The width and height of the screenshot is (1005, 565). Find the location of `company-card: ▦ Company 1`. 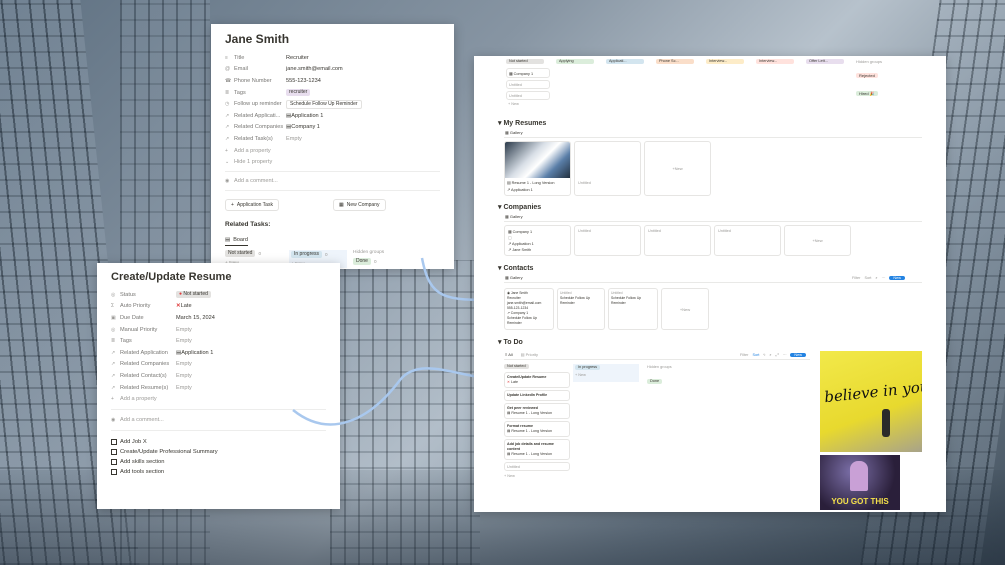

company-card: ▦ Company 1 is located at coordinates (528, 73).